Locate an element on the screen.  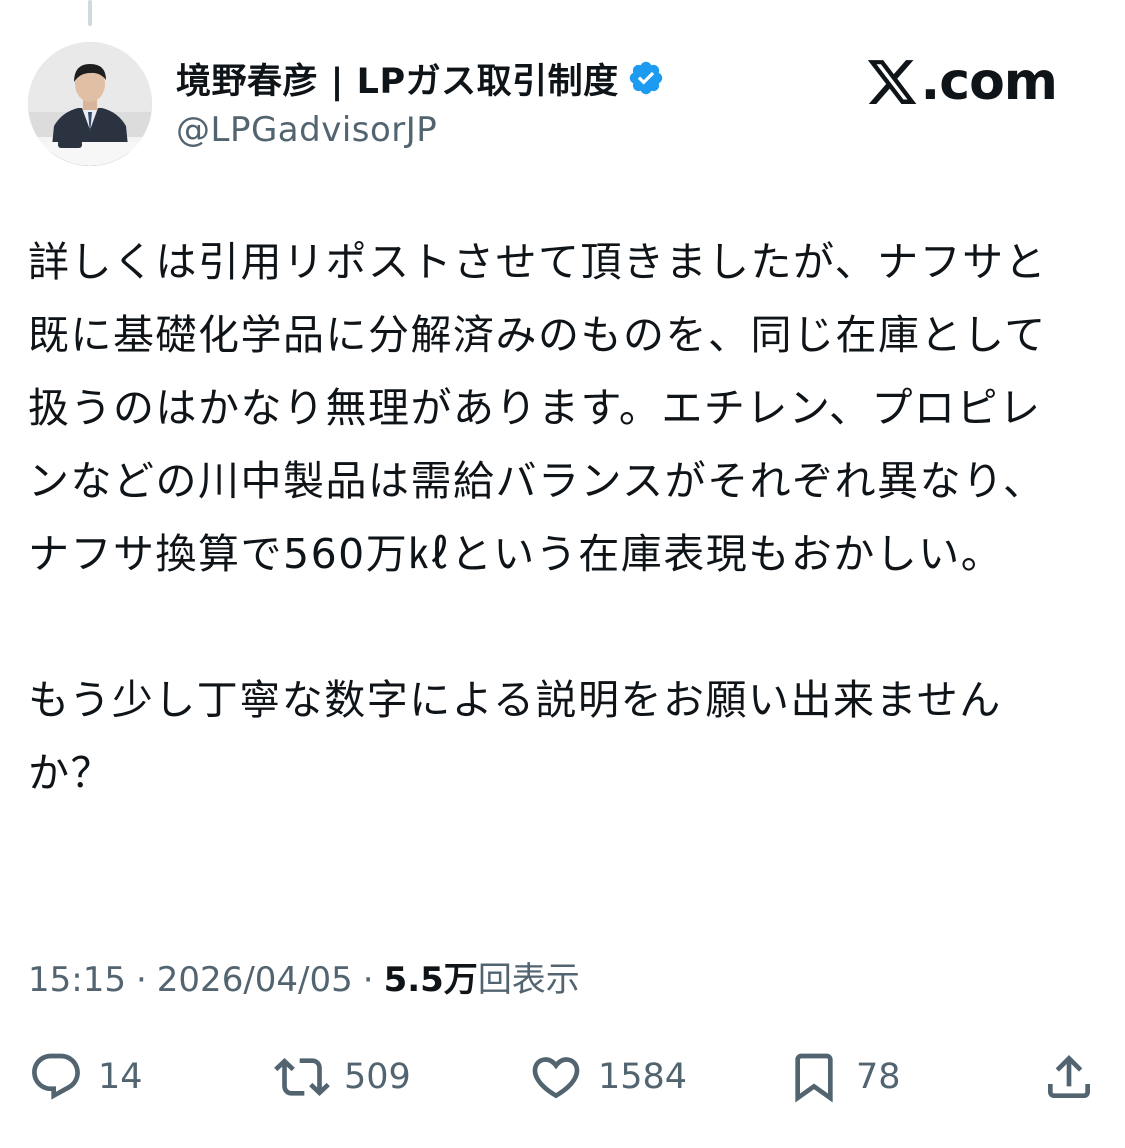
verified-badge-icon is located at coordinates (646, 78).